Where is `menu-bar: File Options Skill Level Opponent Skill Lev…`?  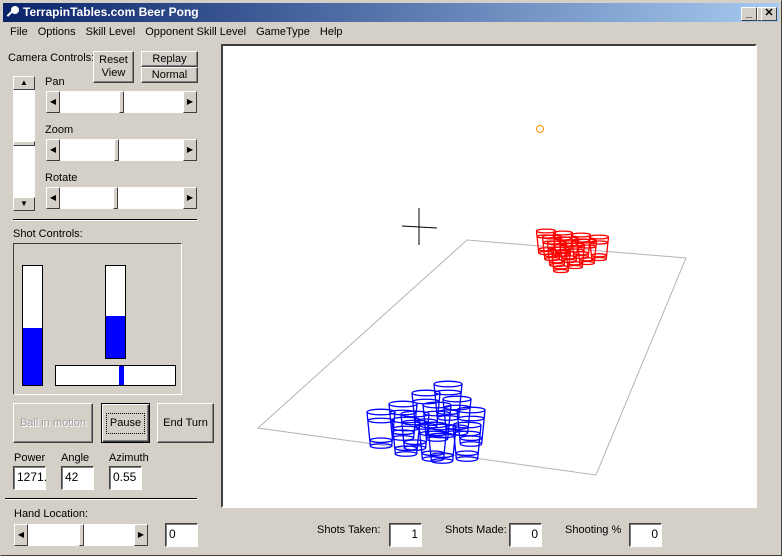
menu-bar: File Options Skill Level Opponent Skill Lev… is located at coordinates (391, 32).